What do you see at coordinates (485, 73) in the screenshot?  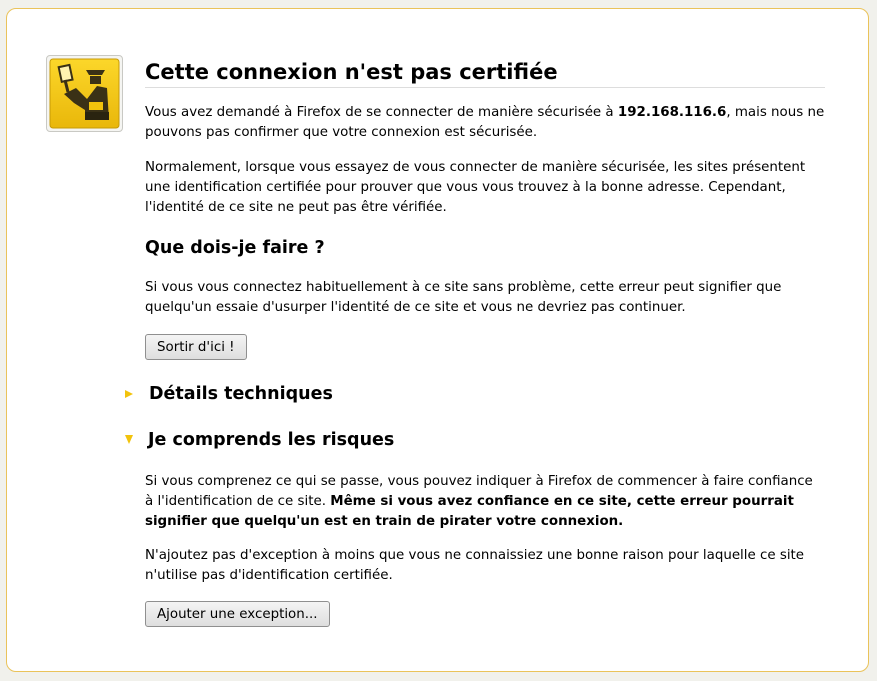 I see `page-title: Cette connexion n'est pas certifiée` at bounding box center [485, 73].